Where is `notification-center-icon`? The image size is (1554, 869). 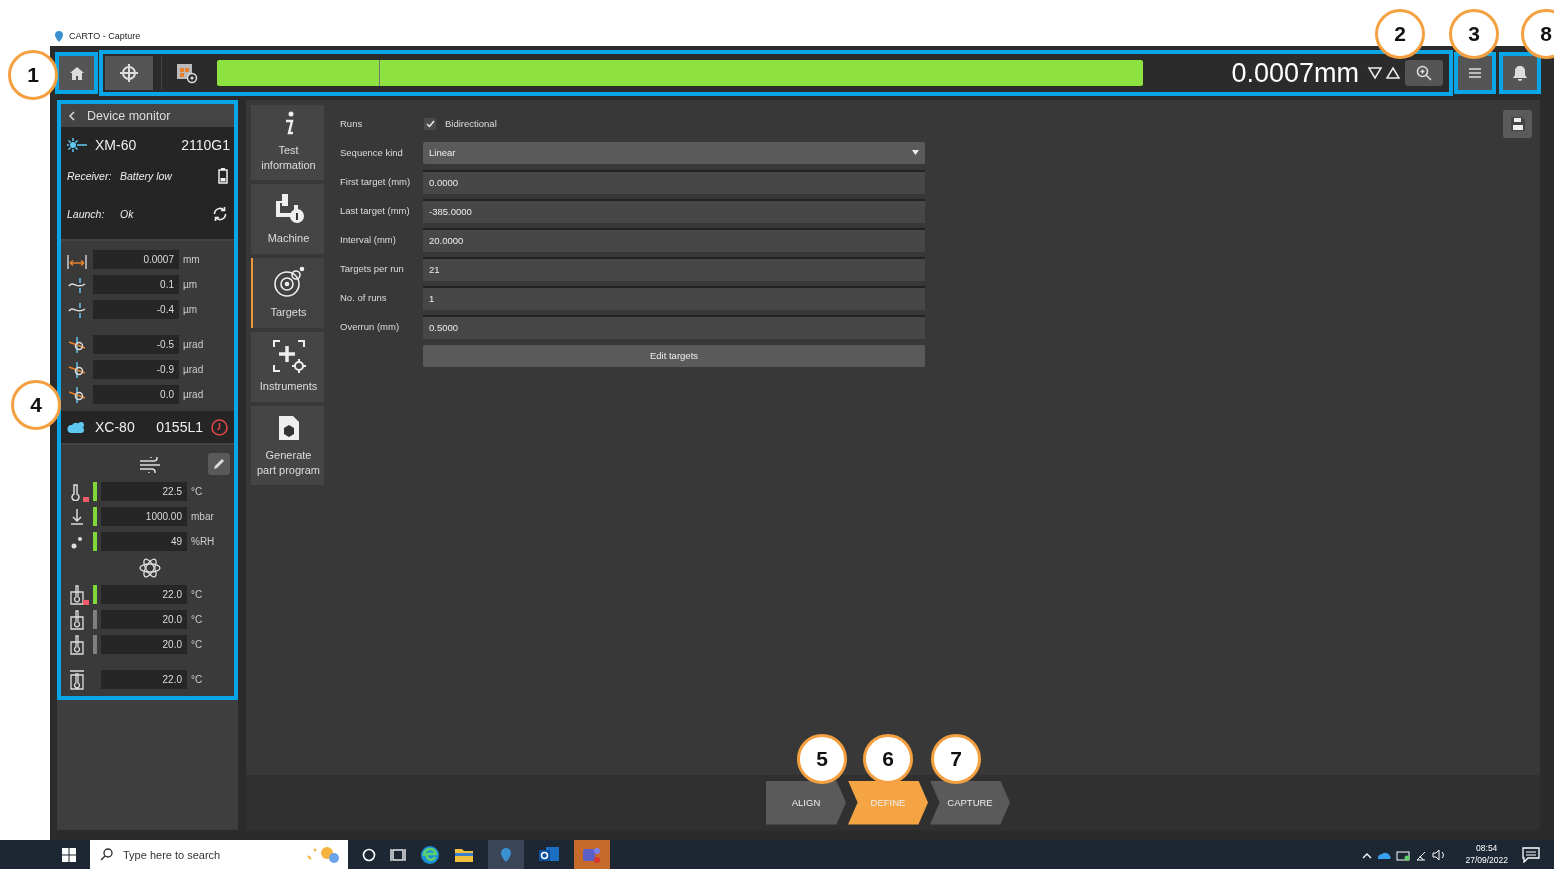
notification-center-icon is located at coordinates (1531, 854).